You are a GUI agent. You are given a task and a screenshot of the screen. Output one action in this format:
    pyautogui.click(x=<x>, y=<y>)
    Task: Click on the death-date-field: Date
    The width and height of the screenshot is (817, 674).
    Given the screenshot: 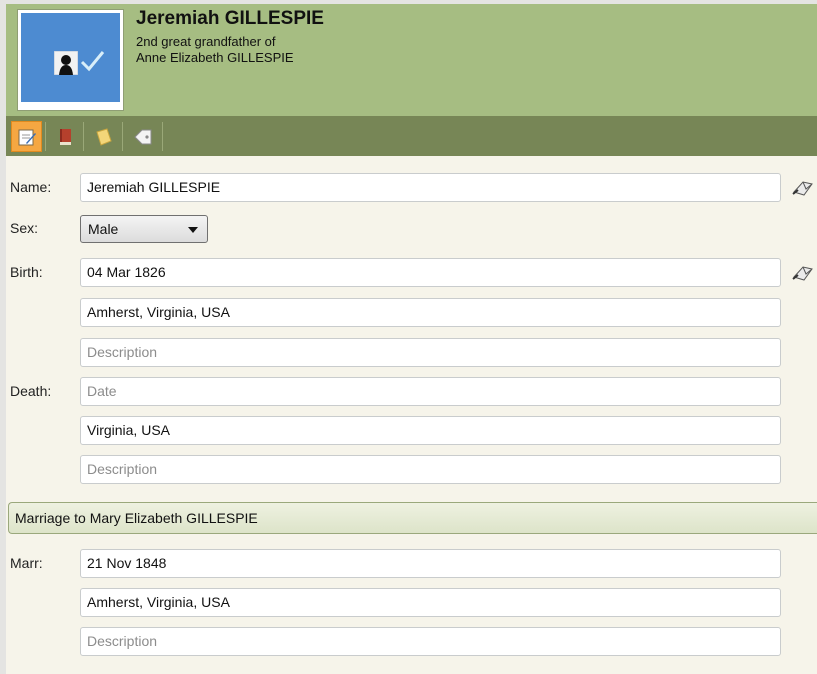 What is the action you would take?
    pyautogui.click(x=430, y=391)
    